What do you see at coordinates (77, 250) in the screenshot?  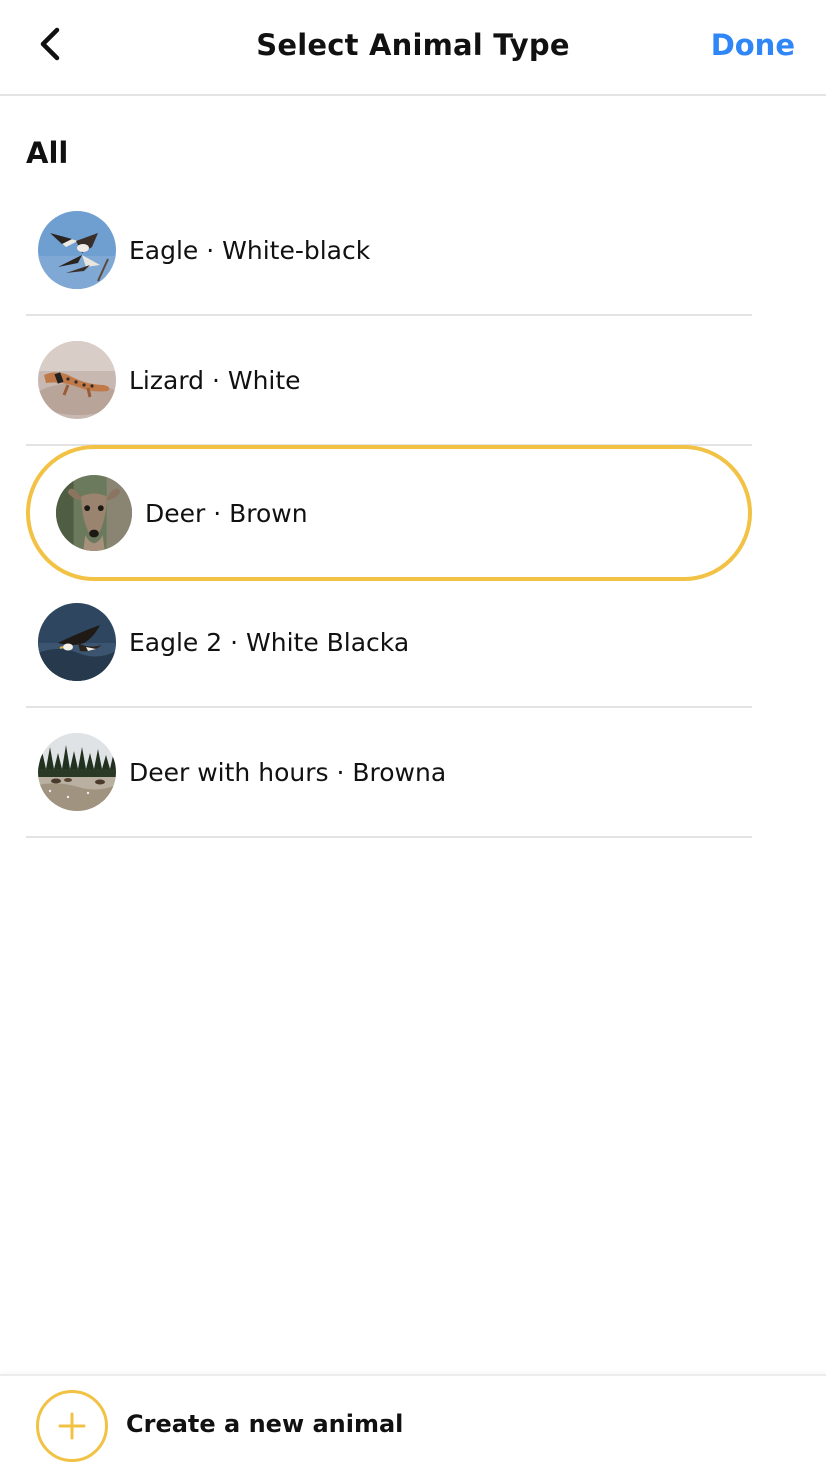 I see `eagle-thumbnail` at bounding box center [77, 250].